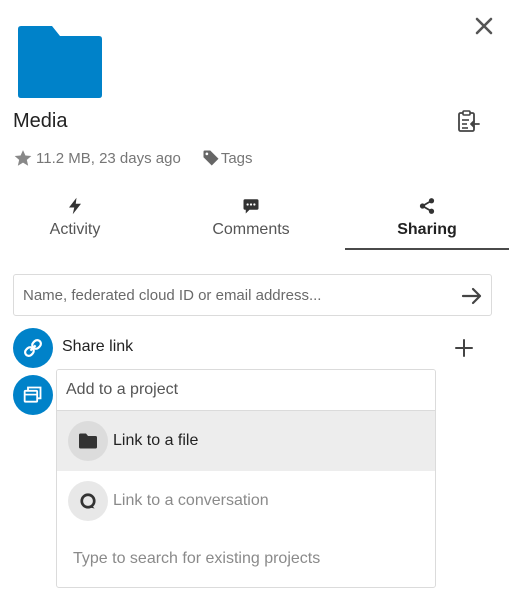  Describe the element at coordinates (427, 219) in the screenshot. I see `tab-sharing: Sharing` at that location.